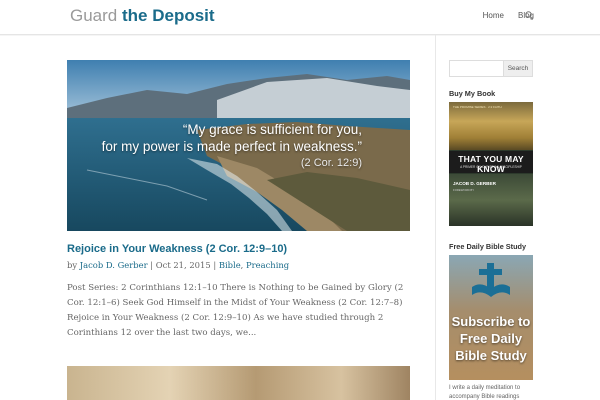 Image resolution: width=600 pixels, height=400 pixels. What do you see at coordinates (331, 163) in the screenshot?
I see `quote-reference: (2 Cor. 12:9)` at bounding box center [331, 163].